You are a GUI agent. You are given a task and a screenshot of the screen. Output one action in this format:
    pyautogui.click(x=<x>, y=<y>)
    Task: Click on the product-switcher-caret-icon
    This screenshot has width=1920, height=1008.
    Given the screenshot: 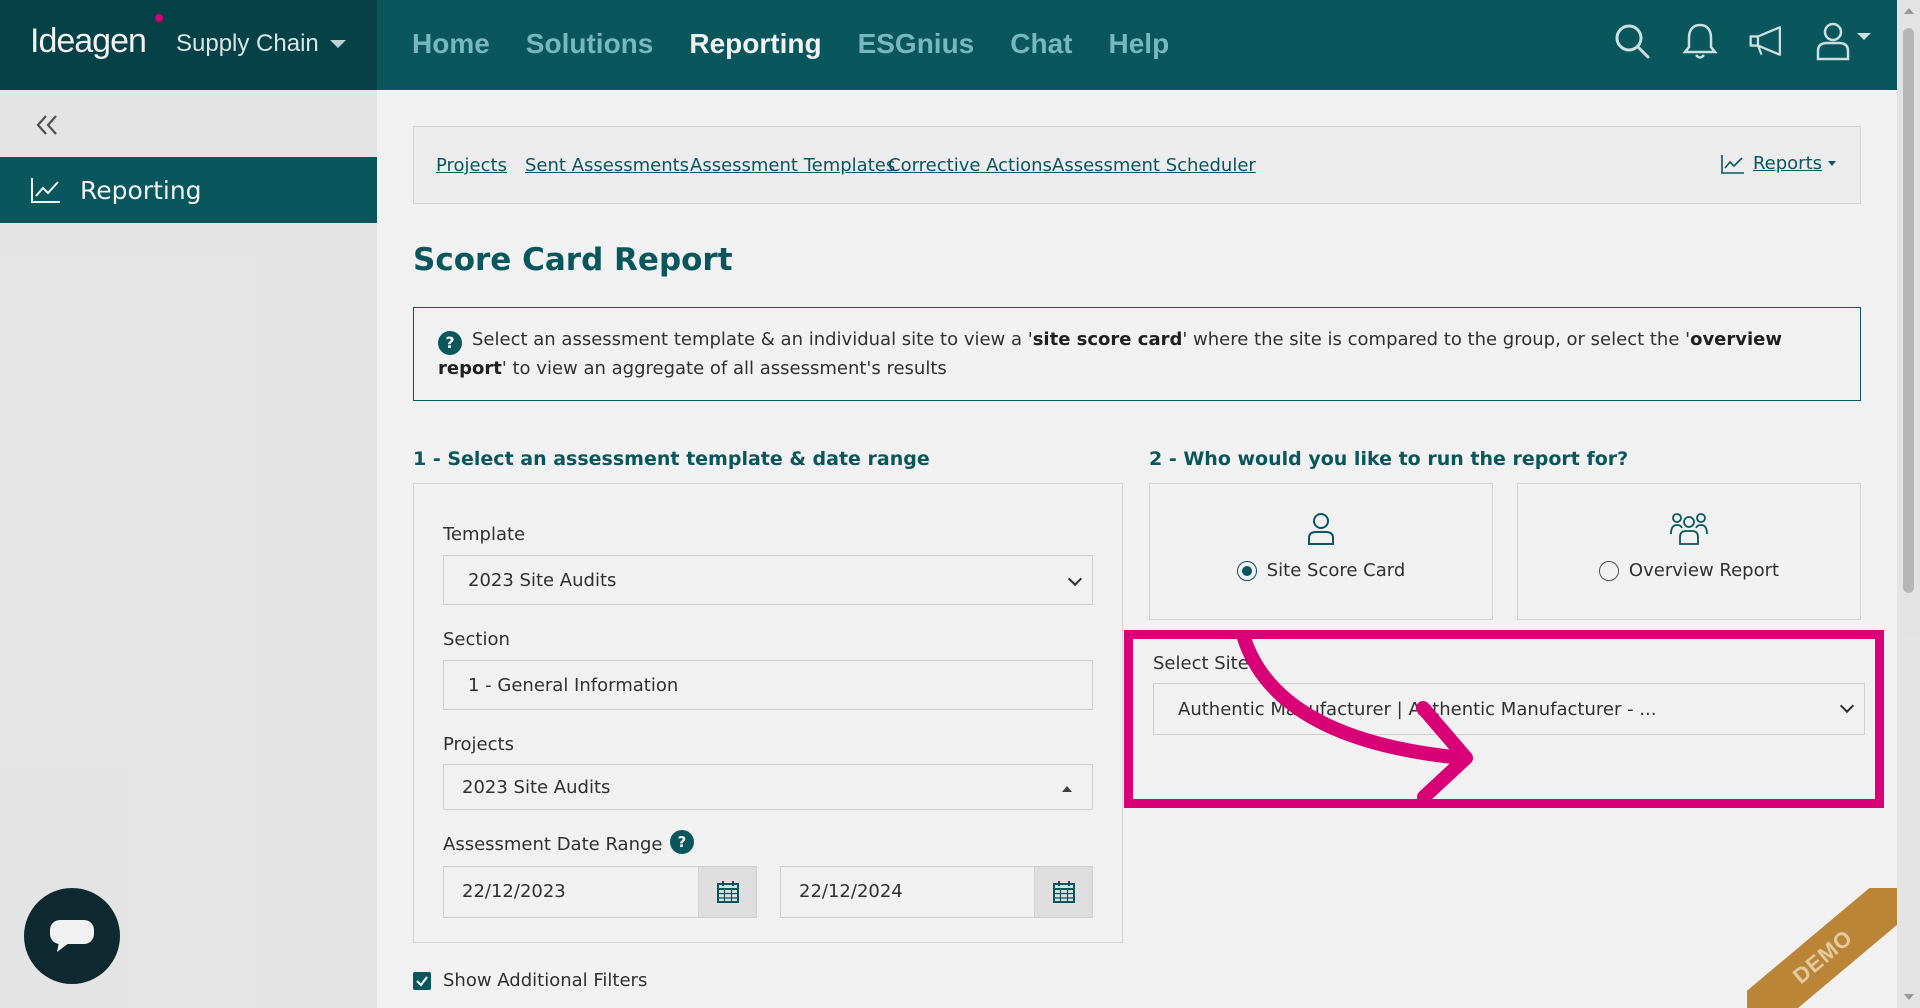 What is the action you would take?
    pyautogui.click(x=338, y=44)
    